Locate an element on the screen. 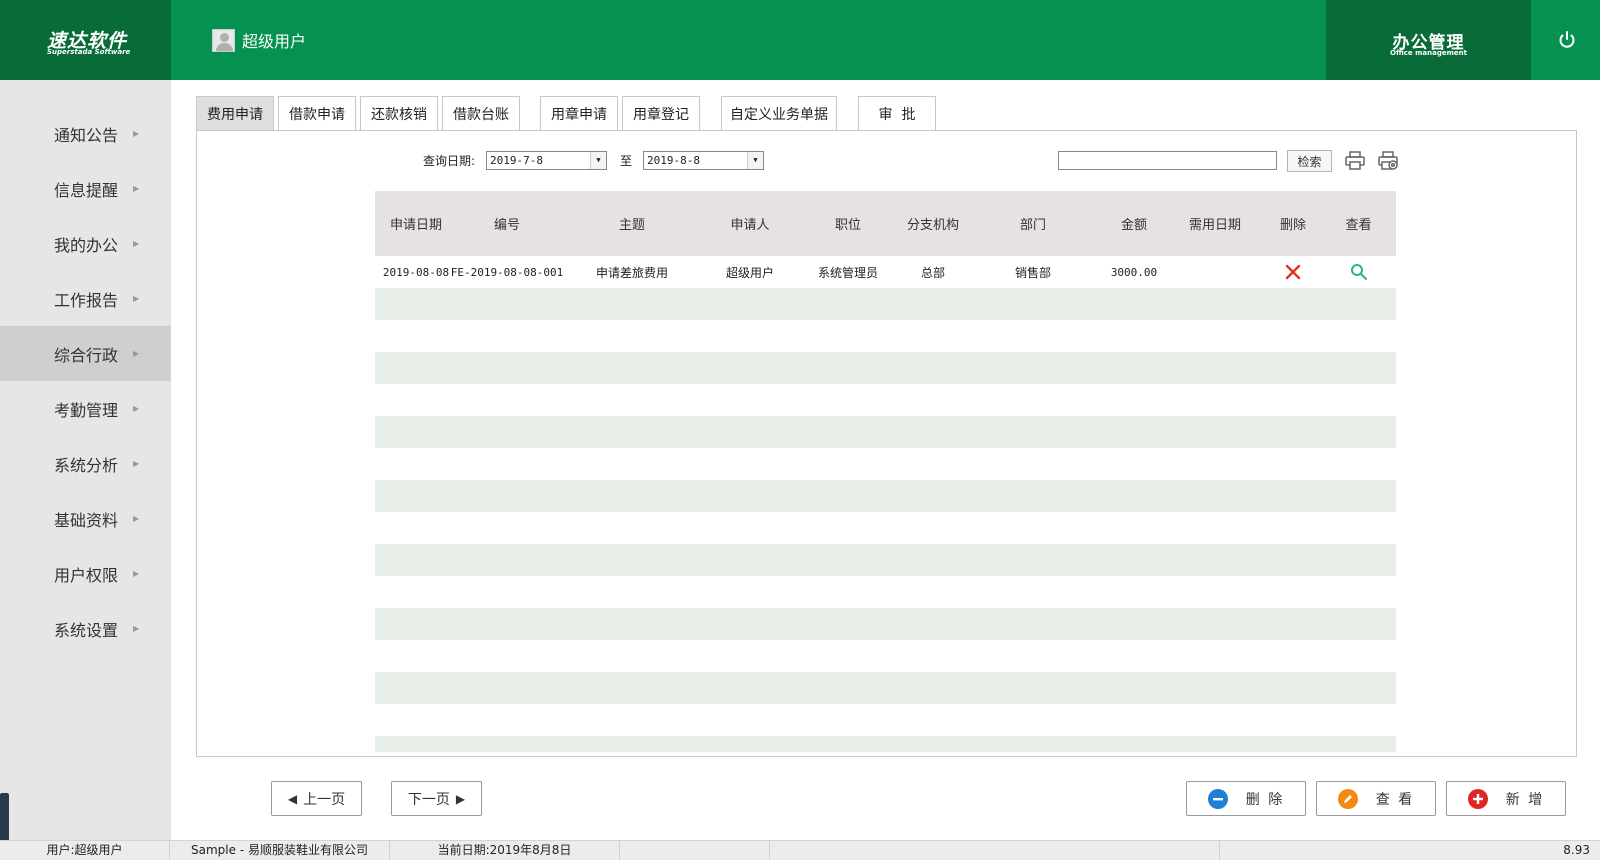 This screenshot has width=1600, height=860. sidebar-item-label: 用户权限 is located at coordinates (86, 575).